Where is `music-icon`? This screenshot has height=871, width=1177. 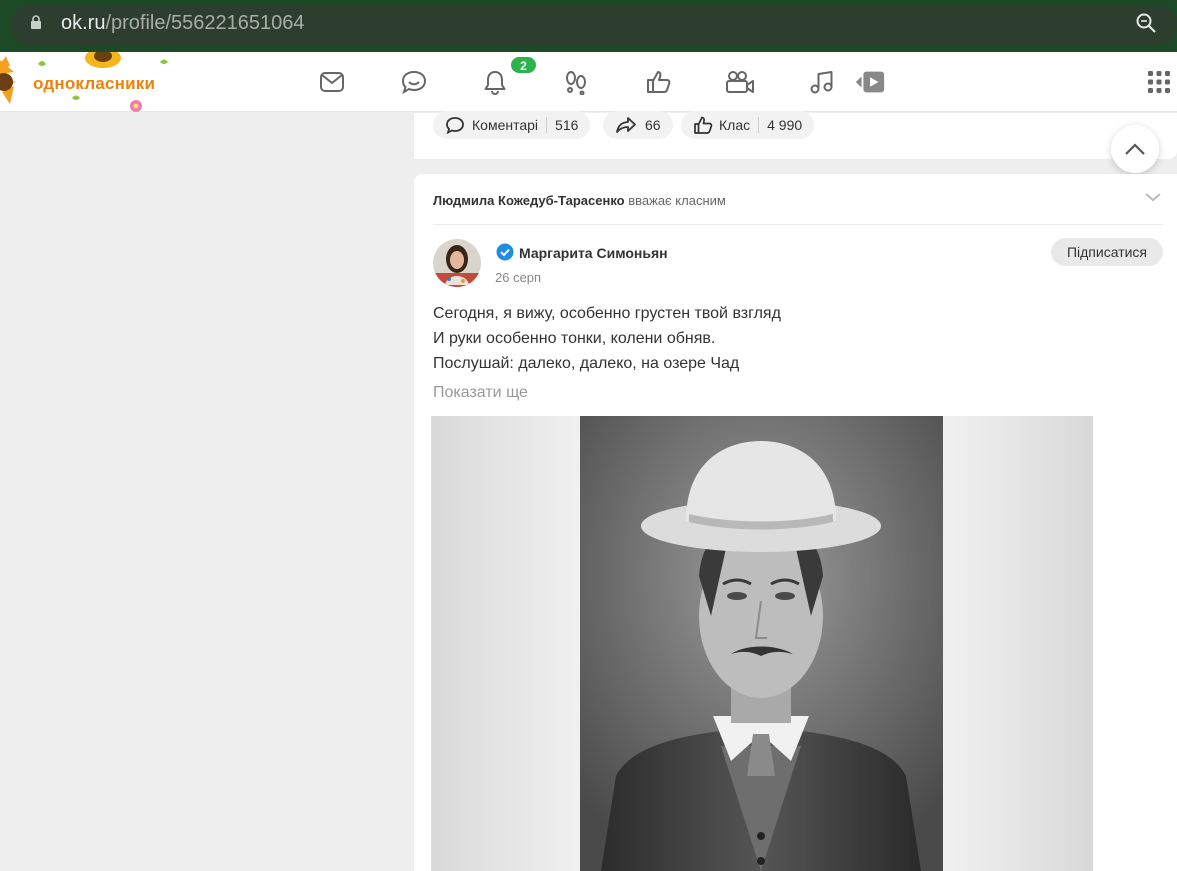
music-icon is located at coordinates (822, 82).